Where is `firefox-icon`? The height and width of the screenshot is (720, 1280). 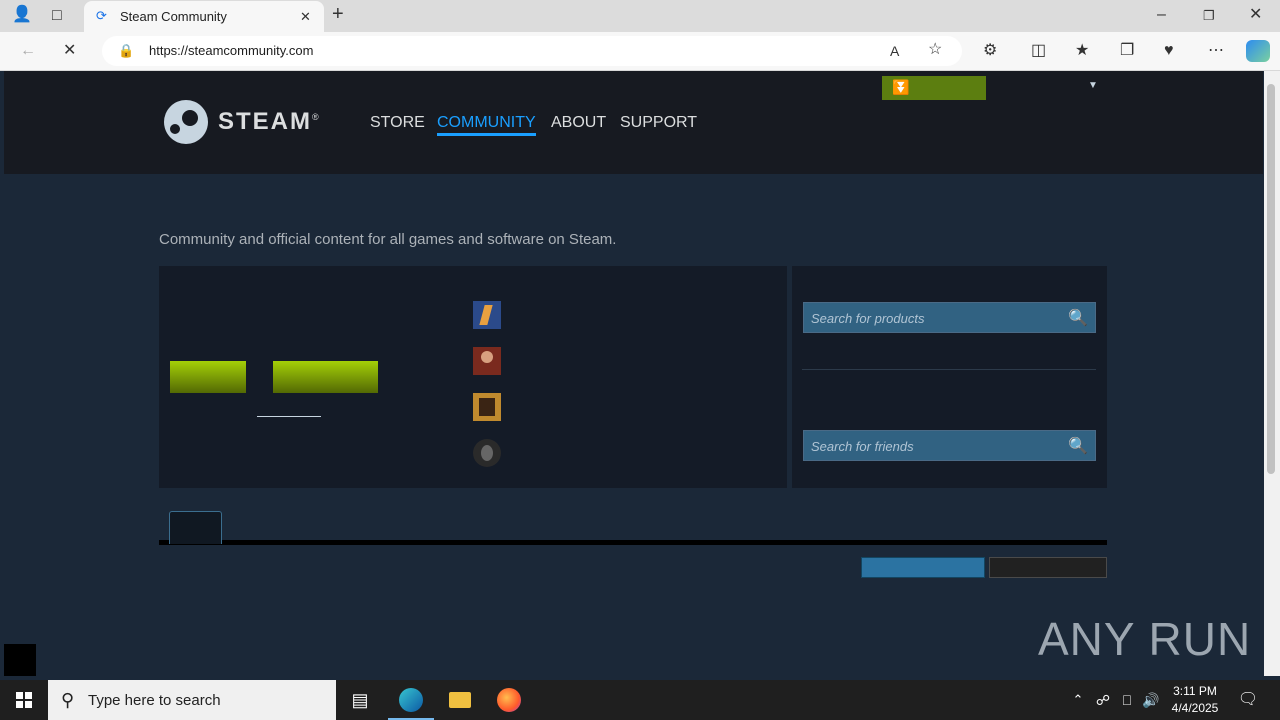 firefox-icon is located at coordinates (509, 700).